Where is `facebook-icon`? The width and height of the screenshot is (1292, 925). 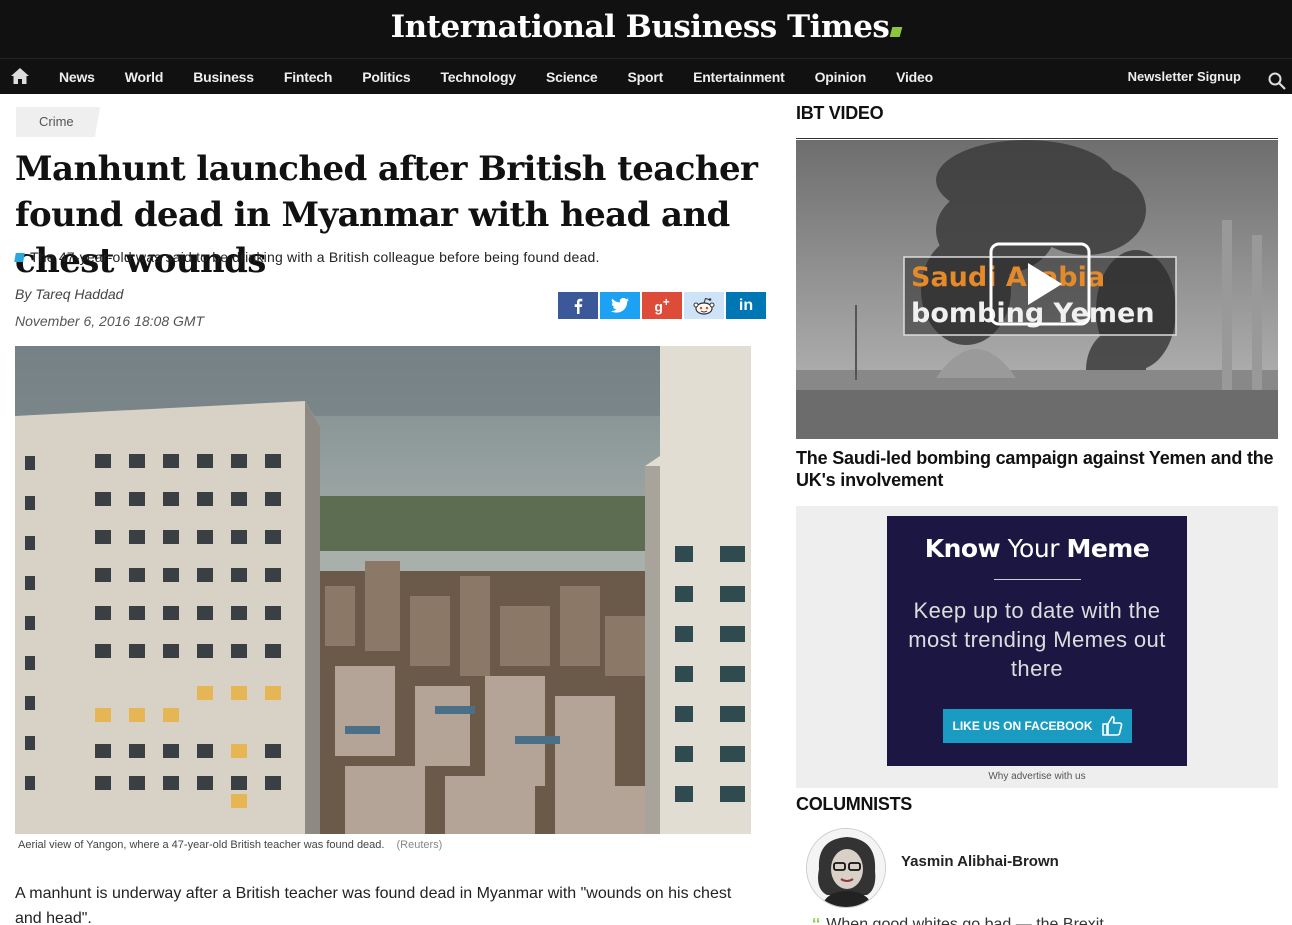
facebook-icon is located at coordinates (578, 306).